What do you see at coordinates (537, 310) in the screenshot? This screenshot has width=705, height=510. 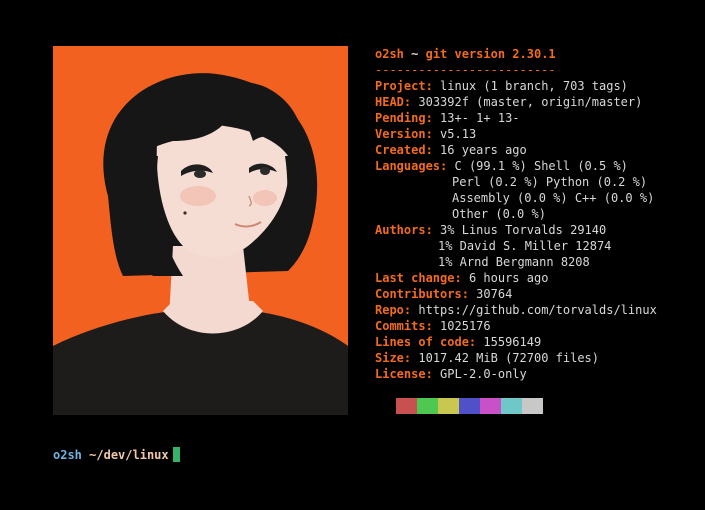 I see `info-value: https://github.com/torvalds/linux` at bounding box center [537, 310].